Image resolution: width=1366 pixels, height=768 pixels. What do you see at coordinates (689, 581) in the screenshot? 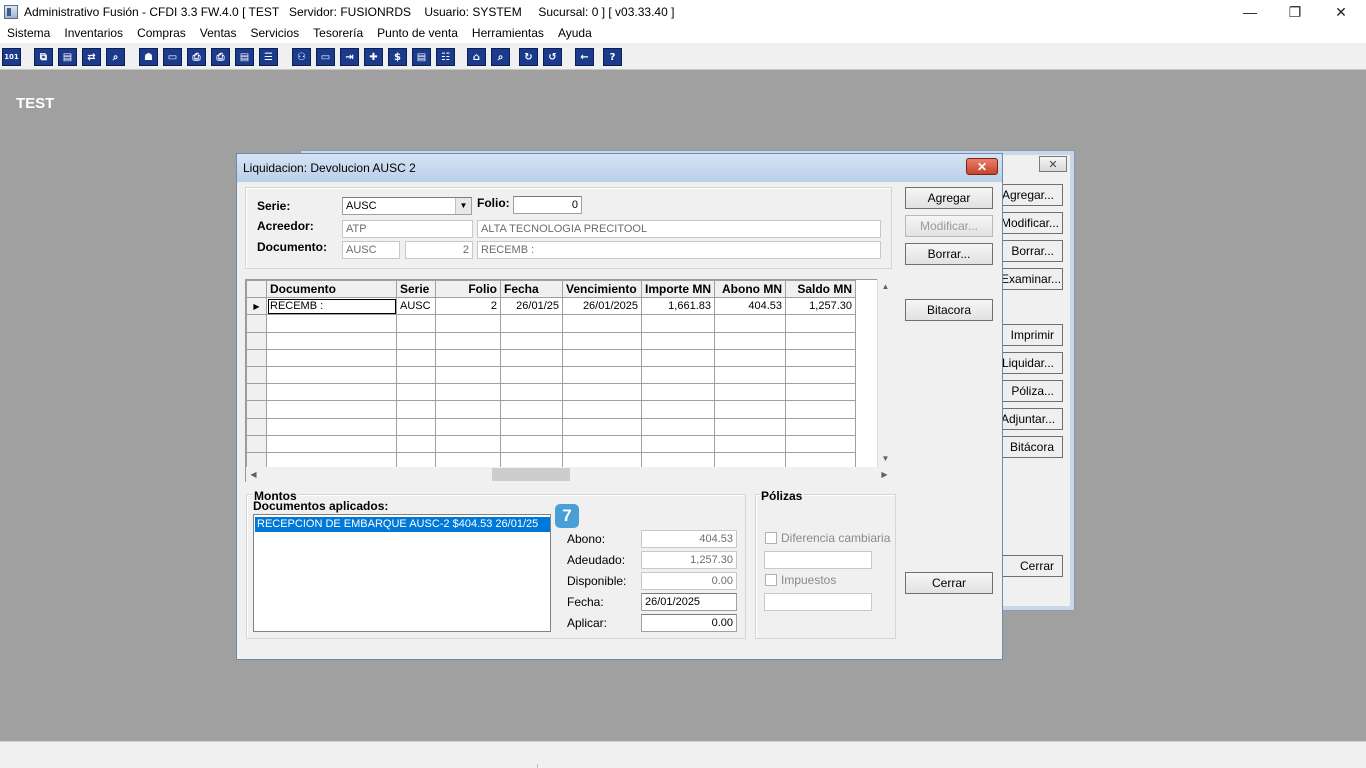
I see `disponible-field: 0.00` at bounding box center [689, 581].